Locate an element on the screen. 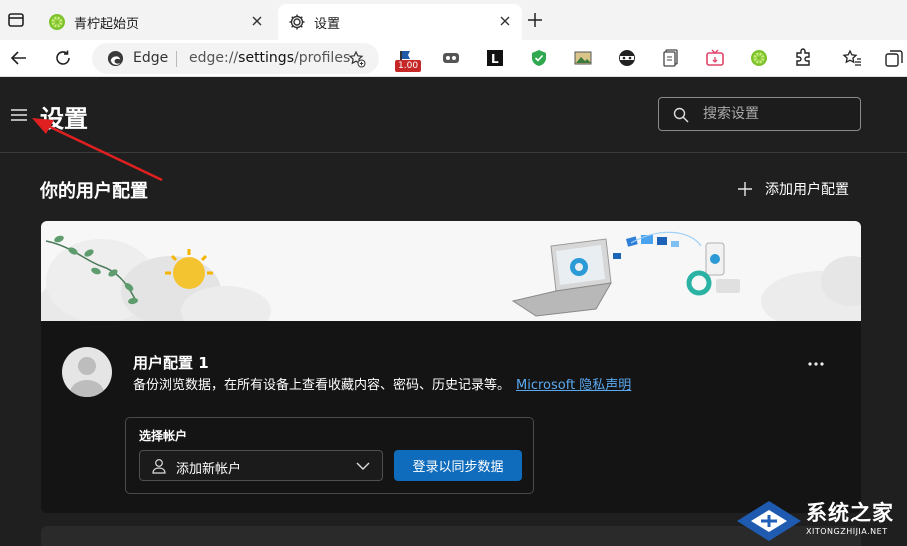 This screenshot has width=907, height=546. section-title: 你的用户配置 is located at coordinates (94, 191).